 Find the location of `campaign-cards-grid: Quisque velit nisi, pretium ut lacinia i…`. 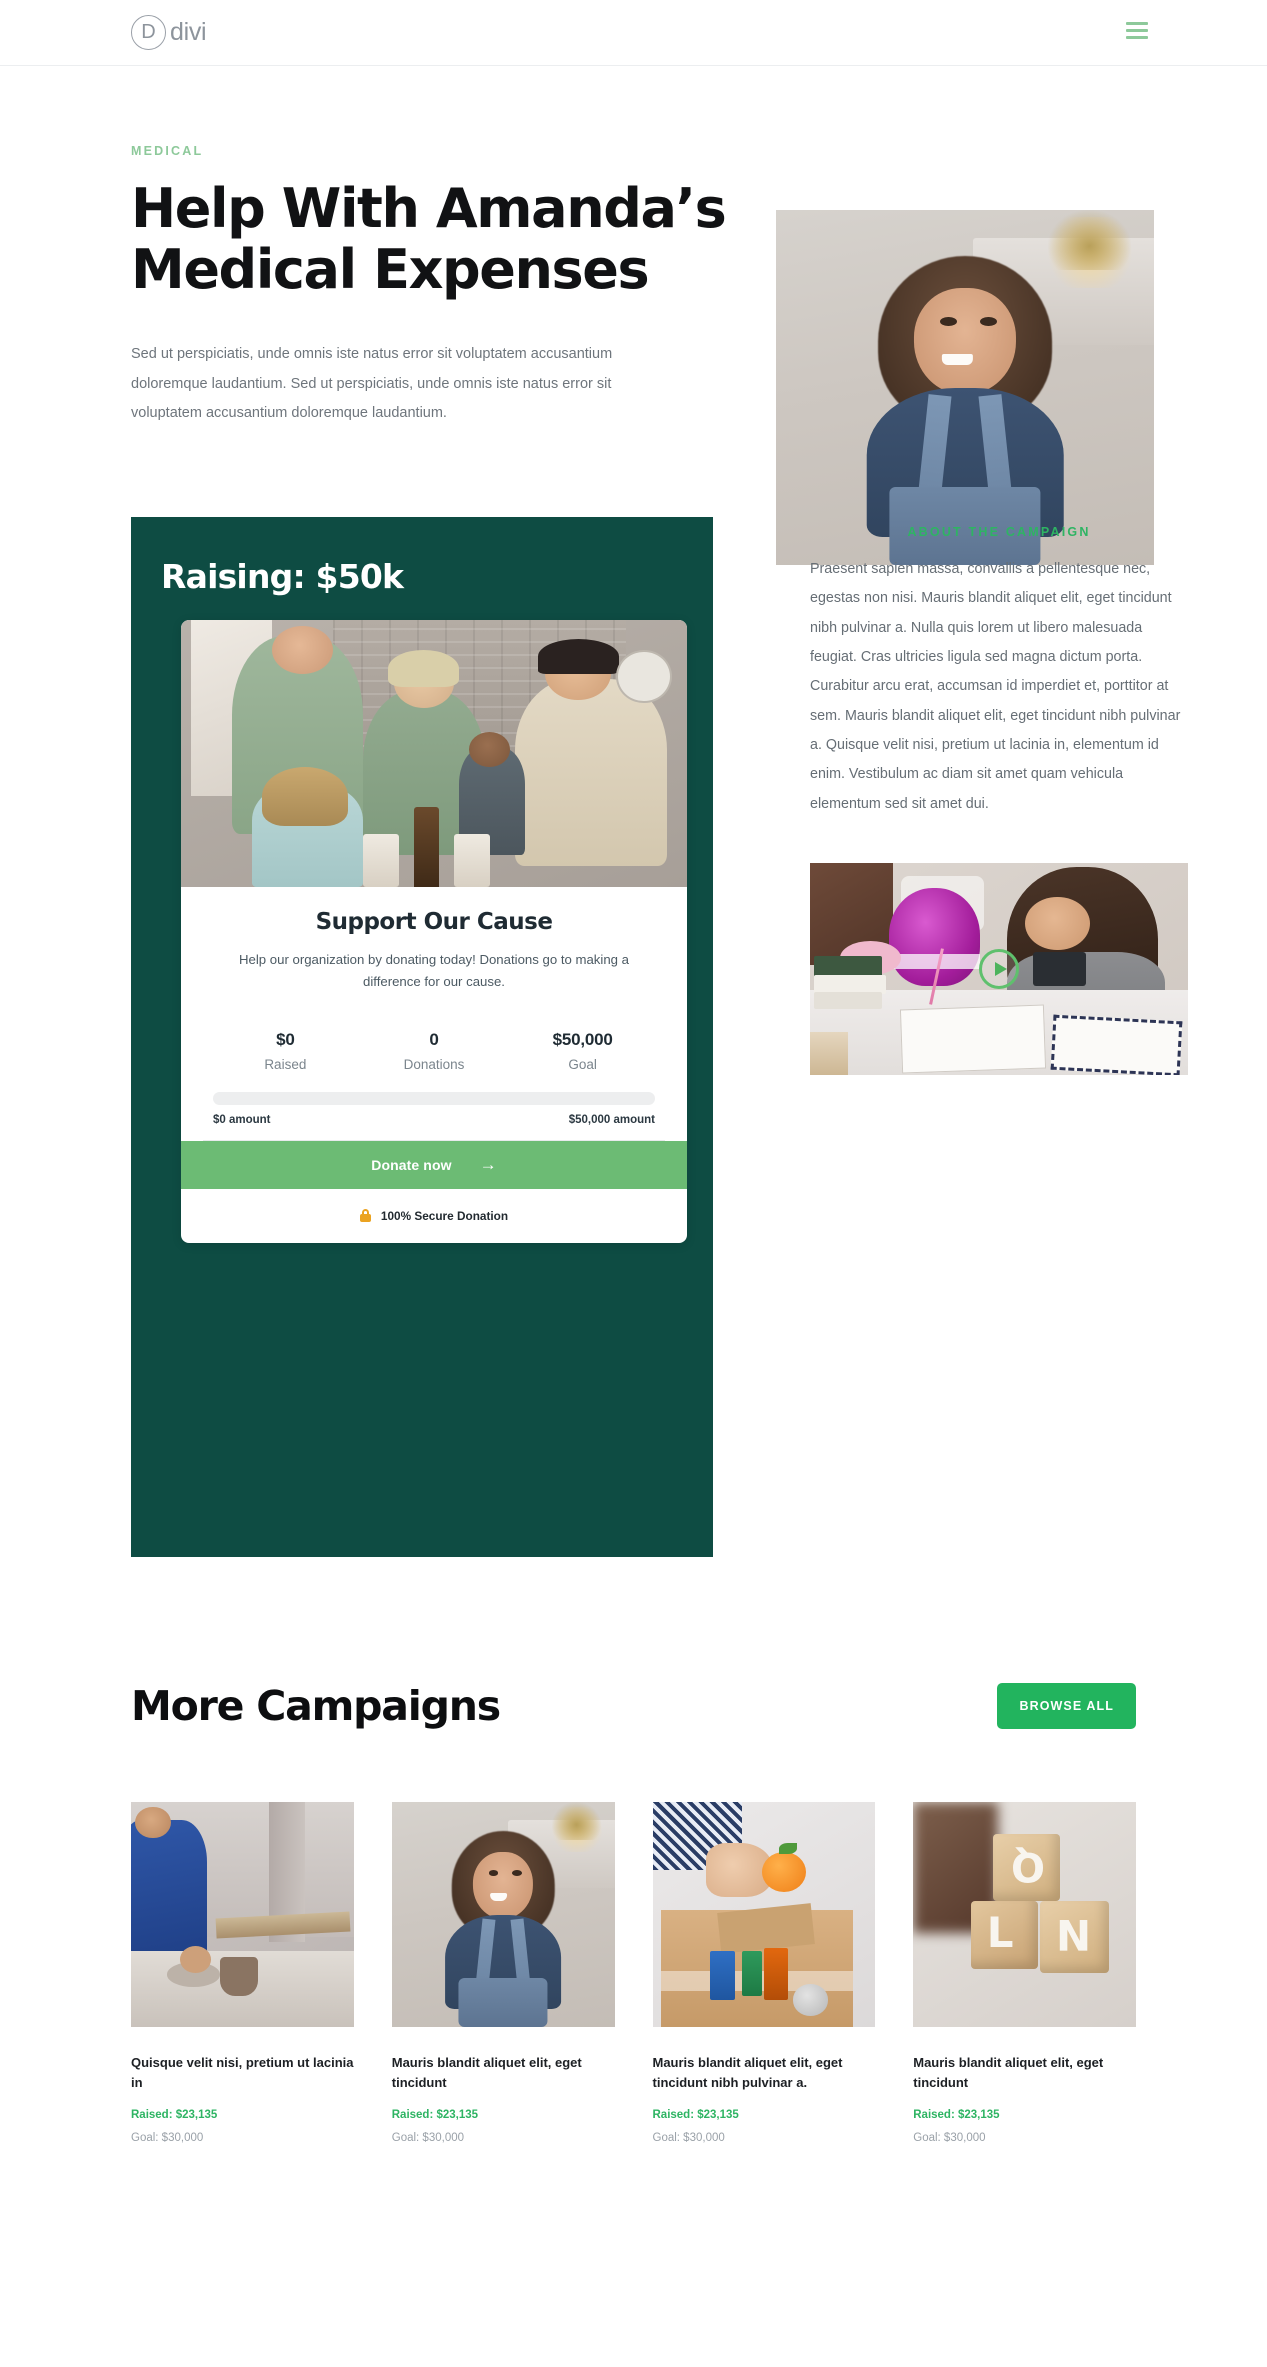

campaign-cards-grid: Quisque velit nisi, pretium ut lacinia i… is located at coordinates (633, 1973).